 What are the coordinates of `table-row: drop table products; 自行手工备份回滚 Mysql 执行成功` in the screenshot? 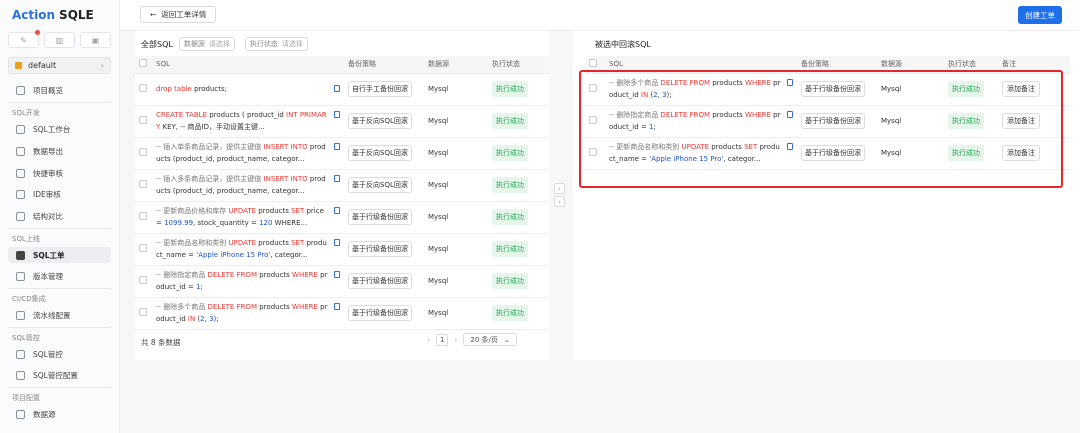 It's located at (342, 89).